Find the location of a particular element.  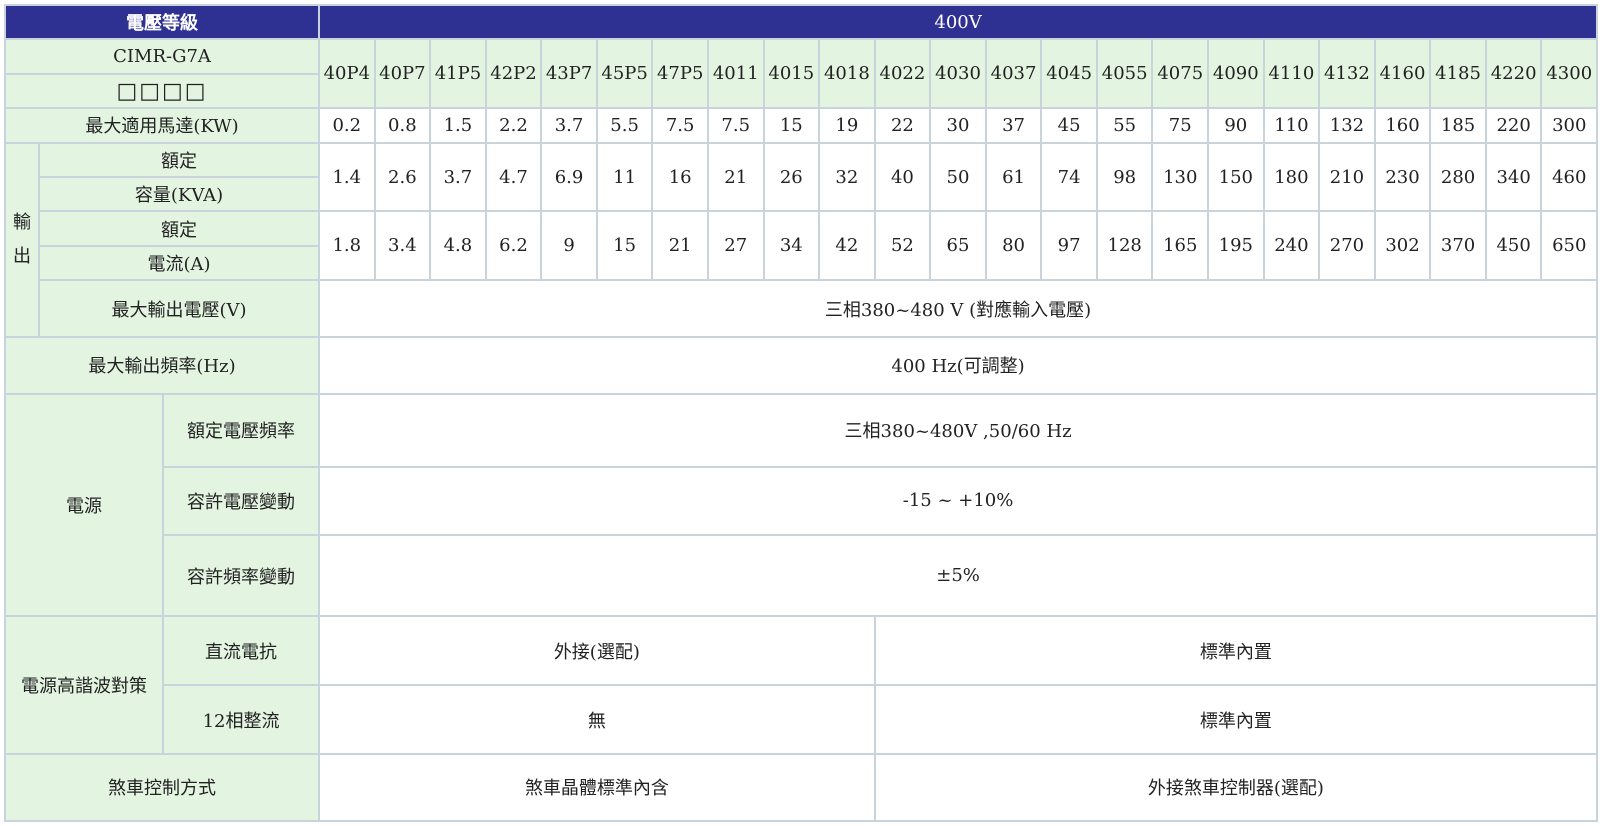

max-motor-cell: 160 is located at coordinates (1402, 125).